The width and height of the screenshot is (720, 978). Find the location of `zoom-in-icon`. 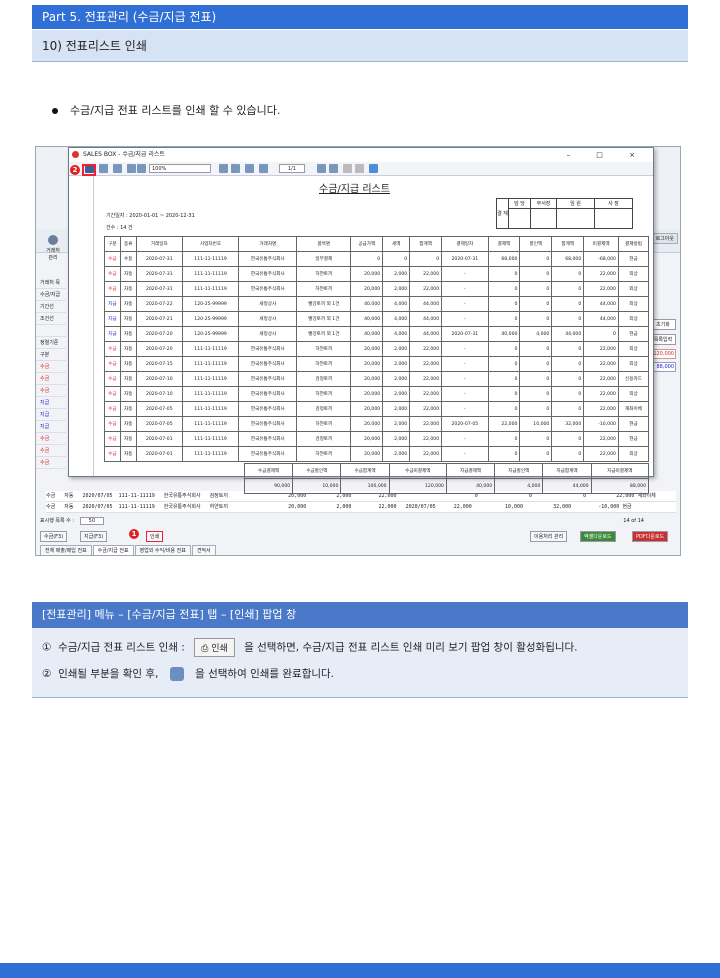

zoom-in-icon is located at coordinates (131, 168).